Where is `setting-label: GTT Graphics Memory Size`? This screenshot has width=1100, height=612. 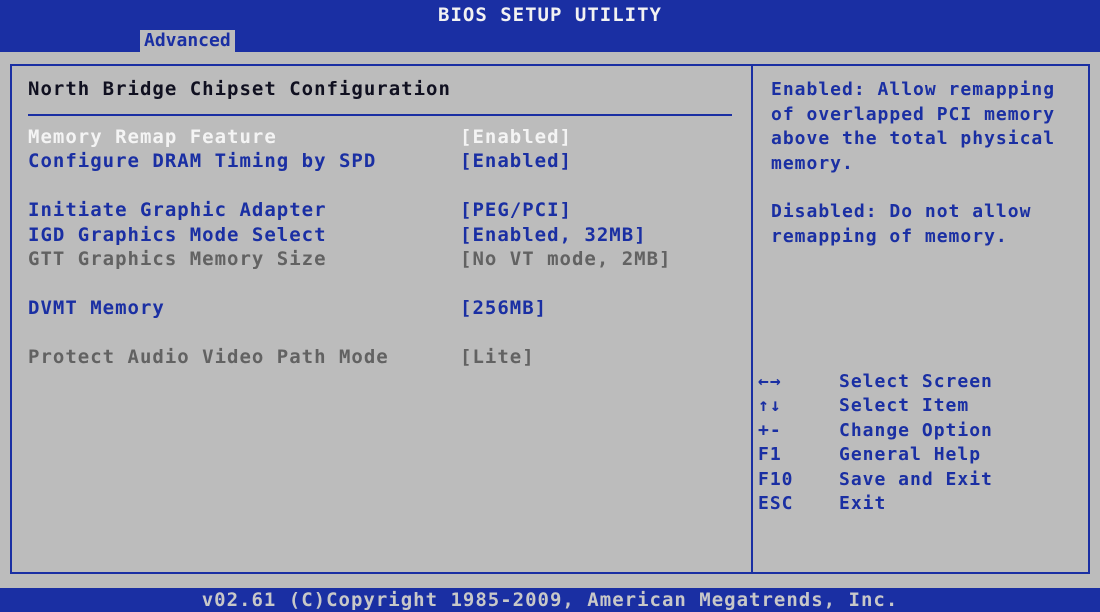
setting-label: GTT Graphics Memory Size is located at coordinates (177, 259).